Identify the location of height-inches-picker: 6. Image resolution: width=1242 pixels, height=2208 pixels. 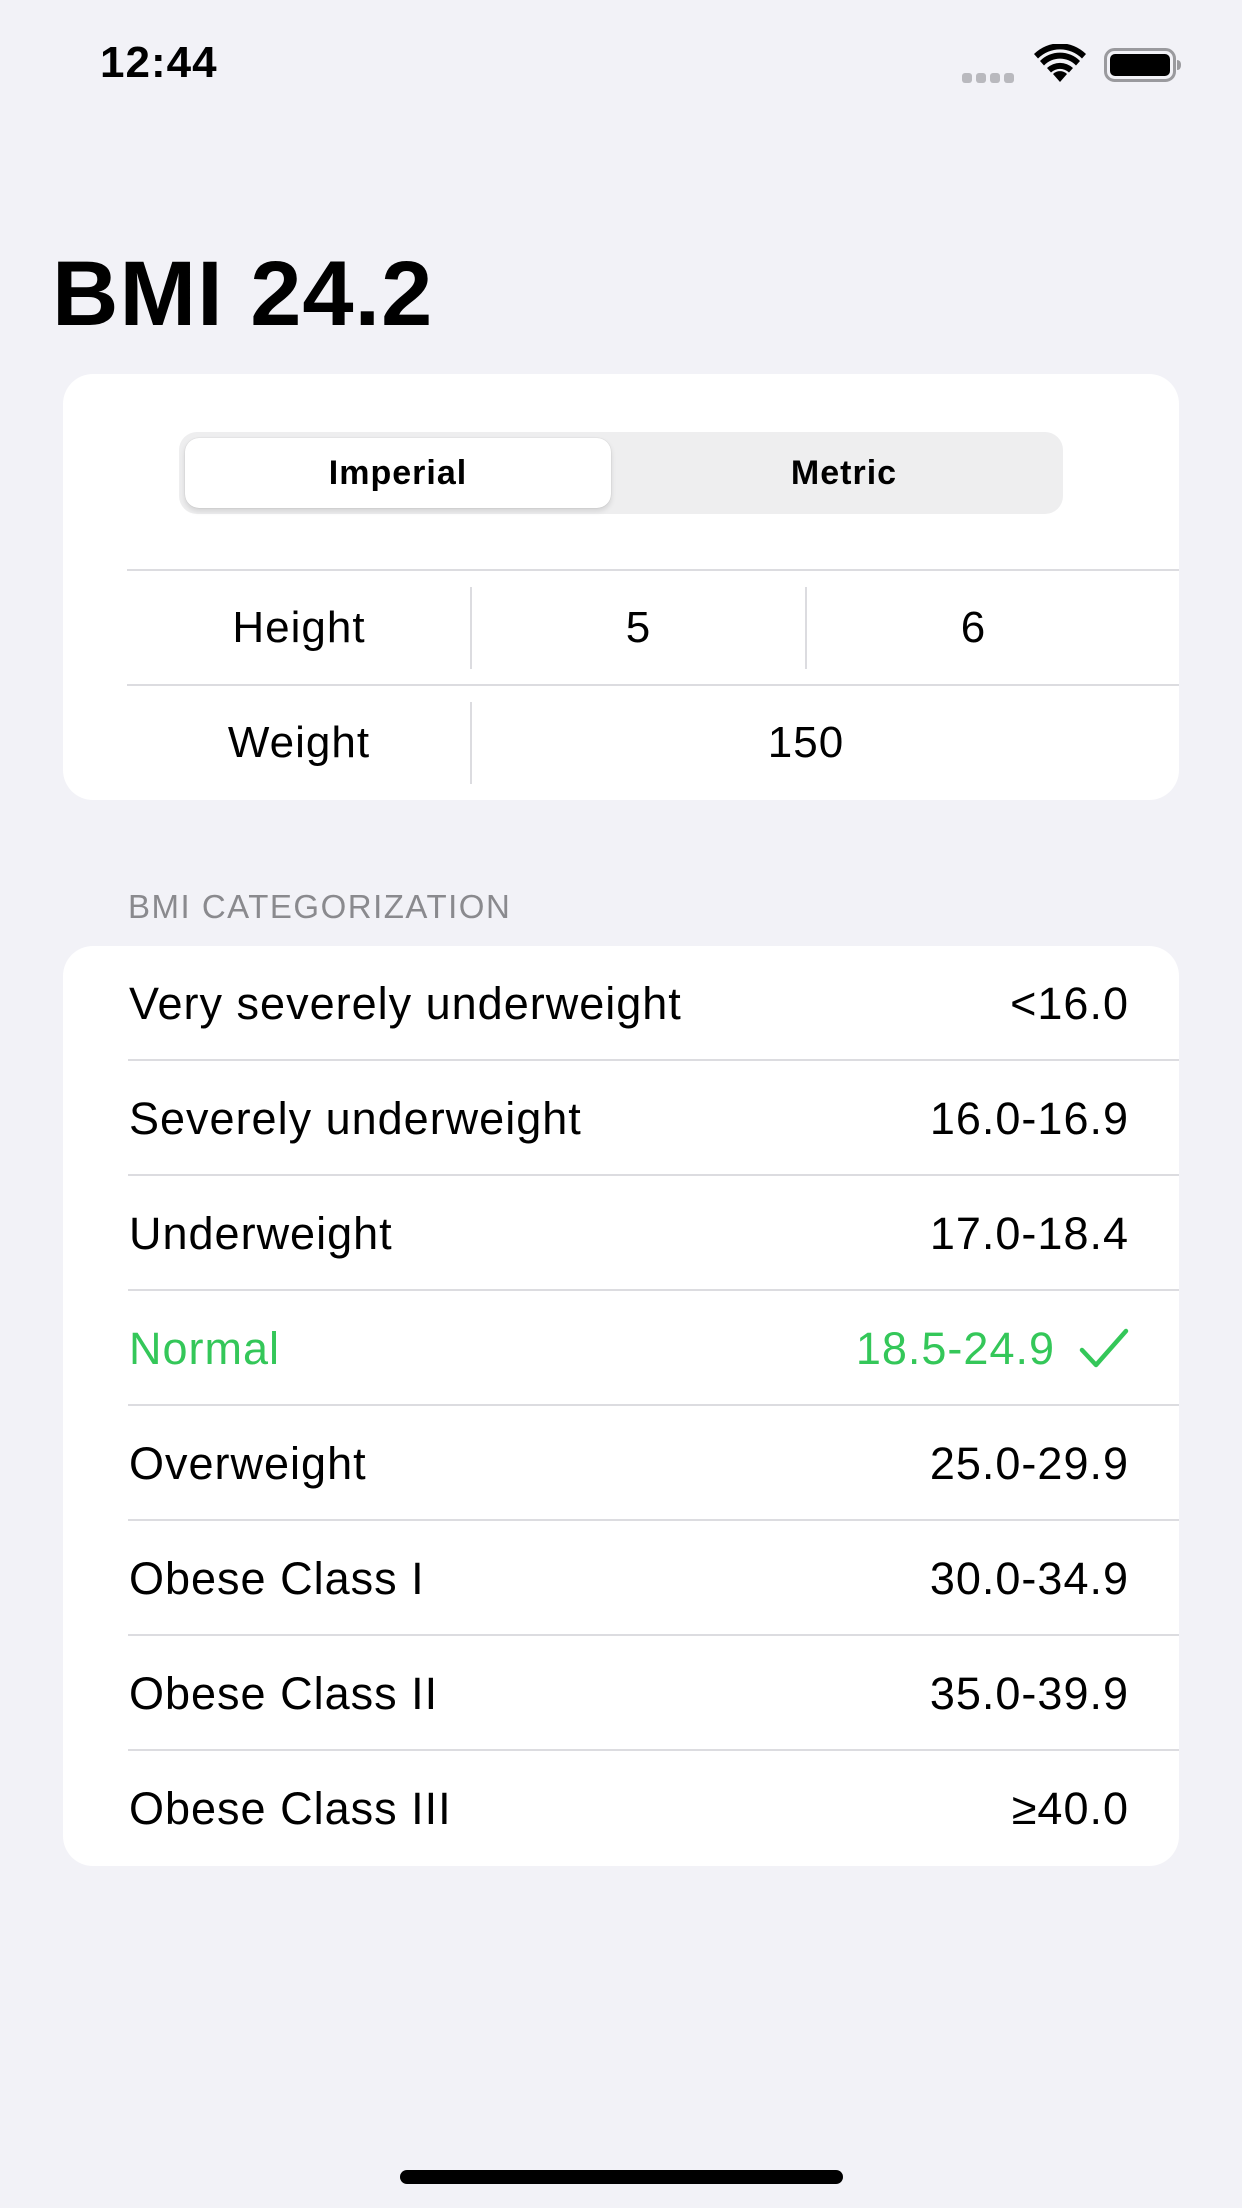
(973, 628).